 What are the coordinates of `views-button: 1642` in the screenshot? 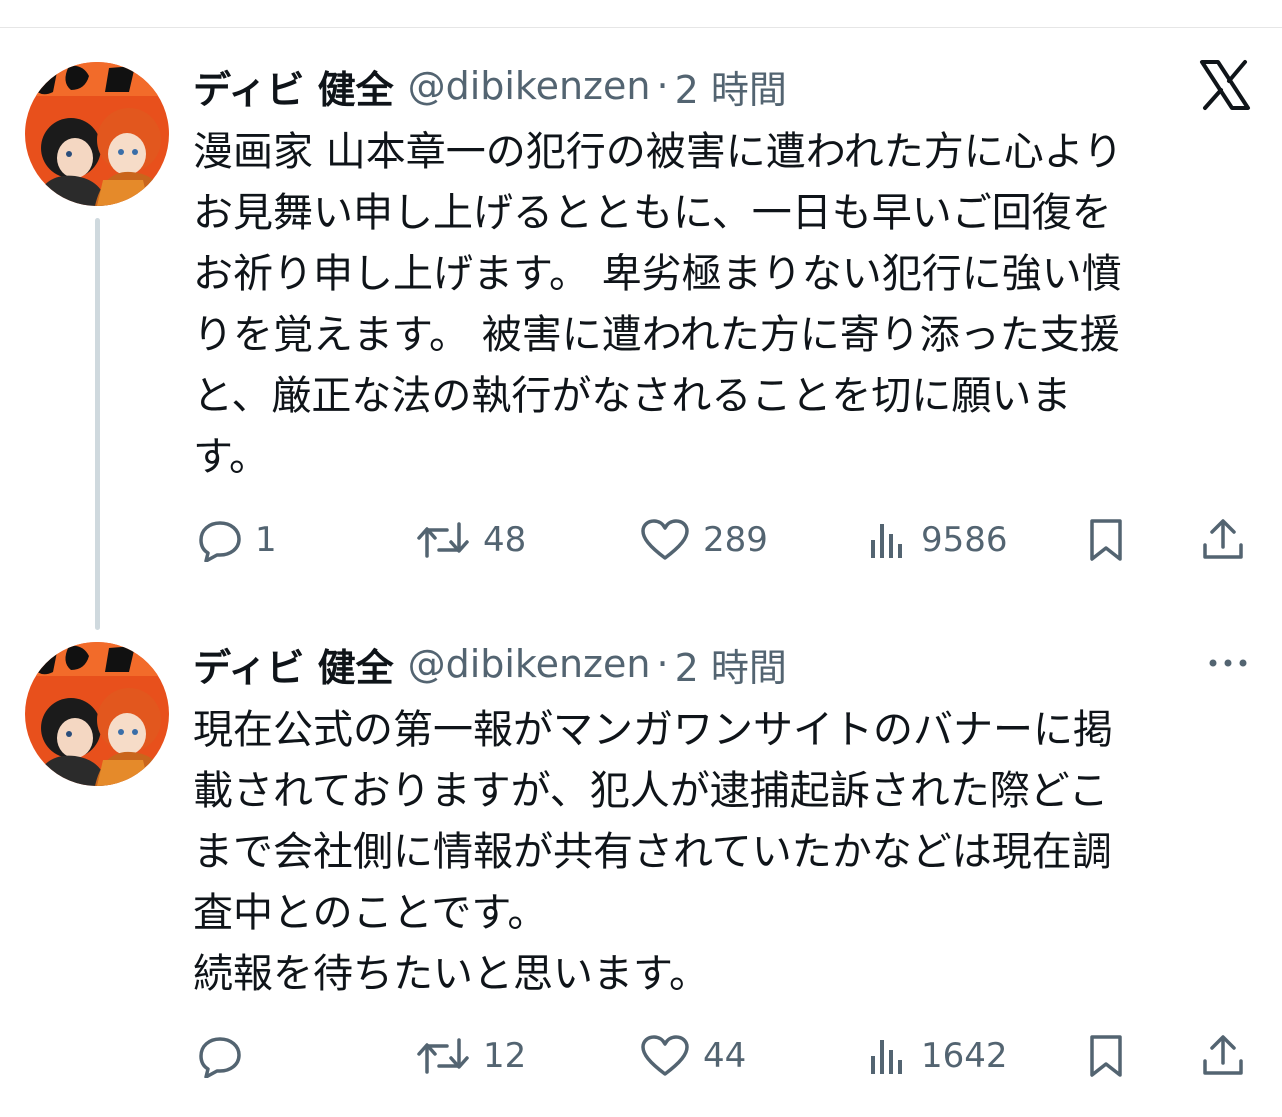 It's located at (936, 1056).